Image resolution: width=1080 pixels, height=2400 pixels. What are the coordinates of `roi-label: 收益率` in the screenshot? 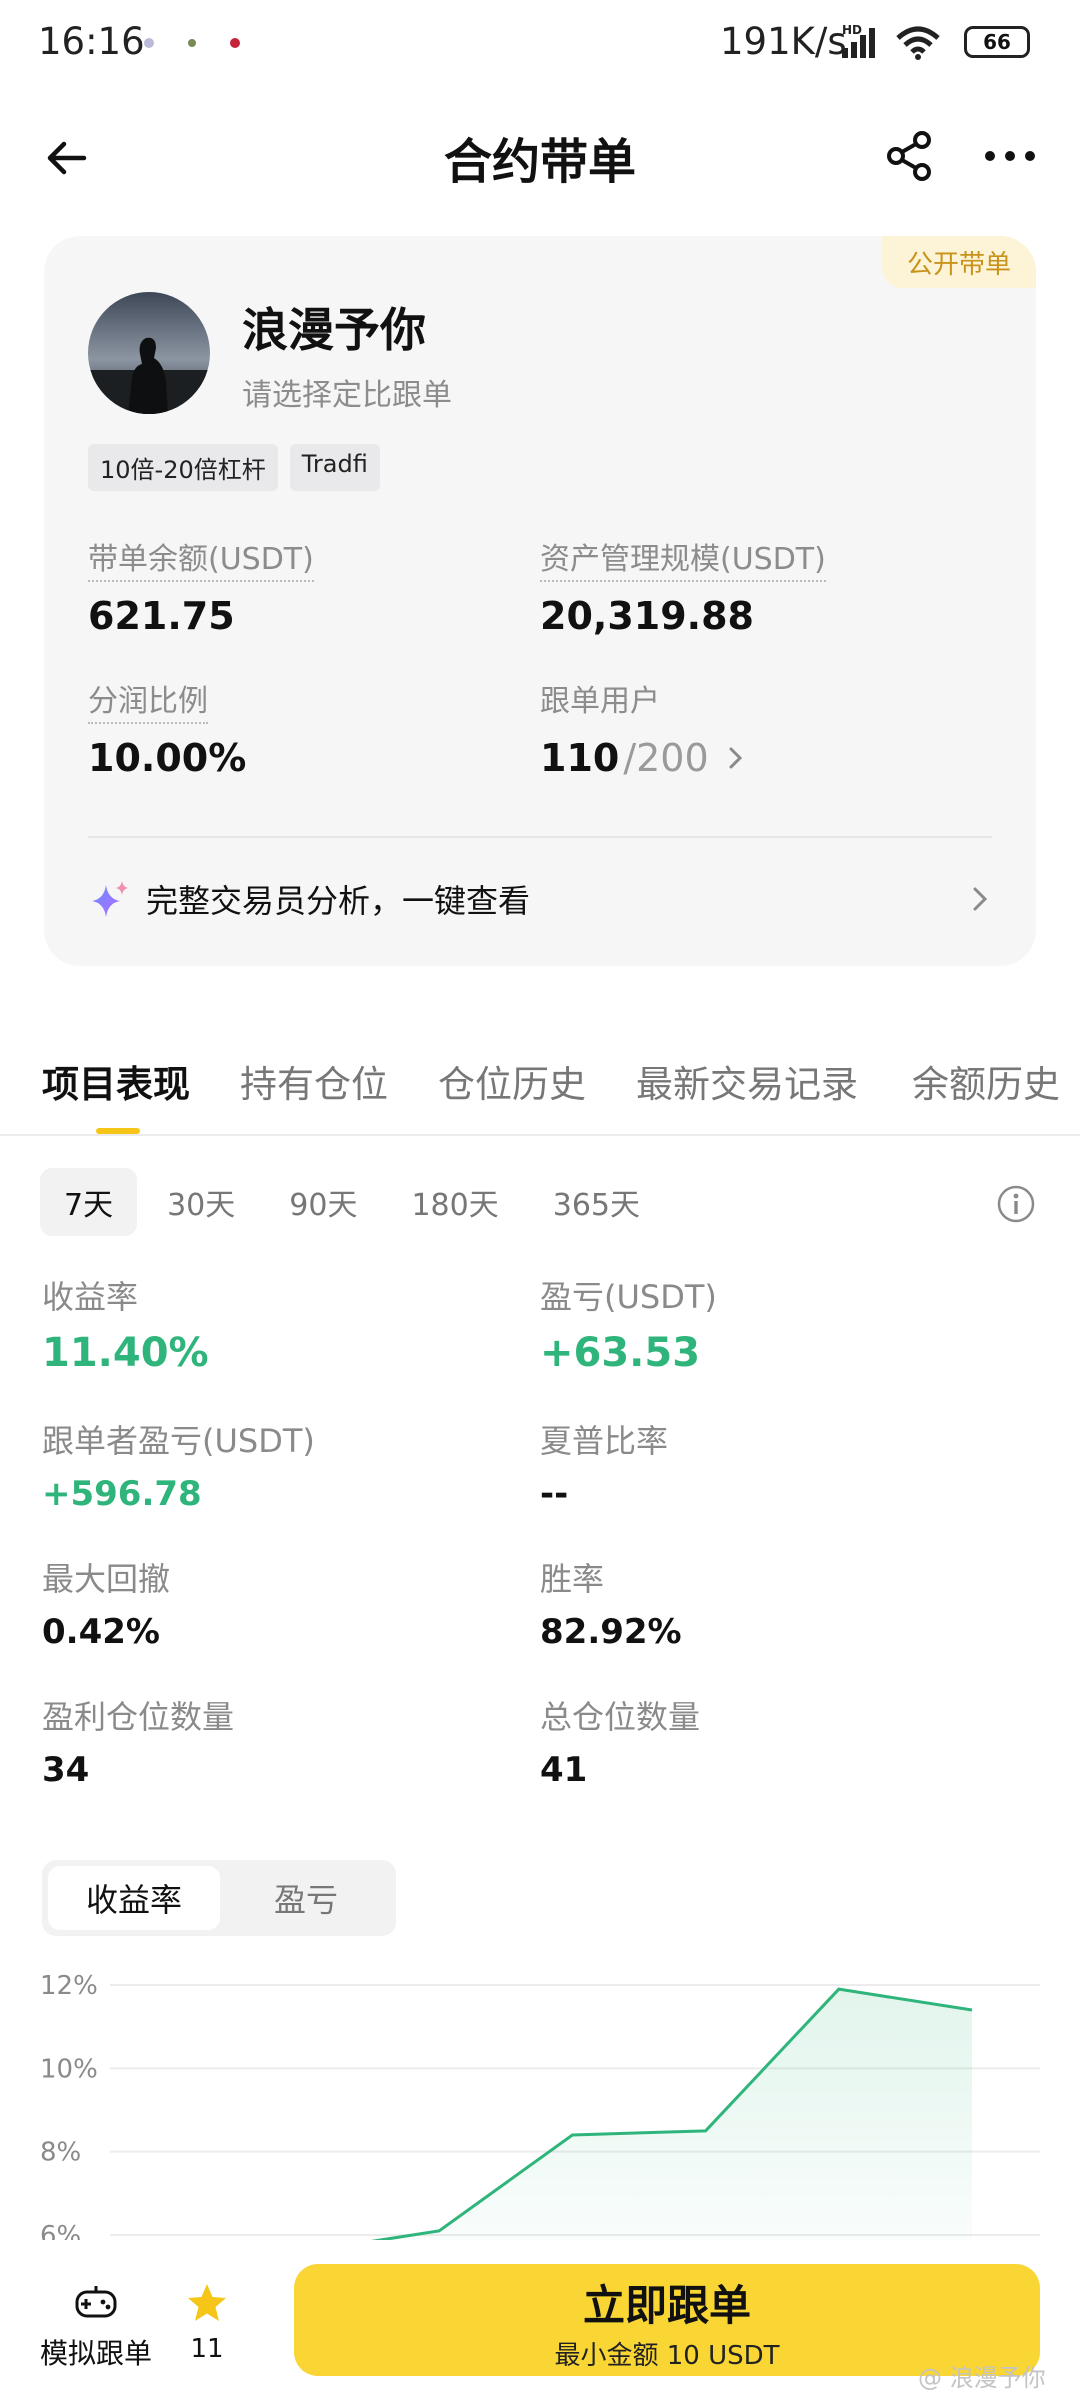 It's located at (90, 1297).